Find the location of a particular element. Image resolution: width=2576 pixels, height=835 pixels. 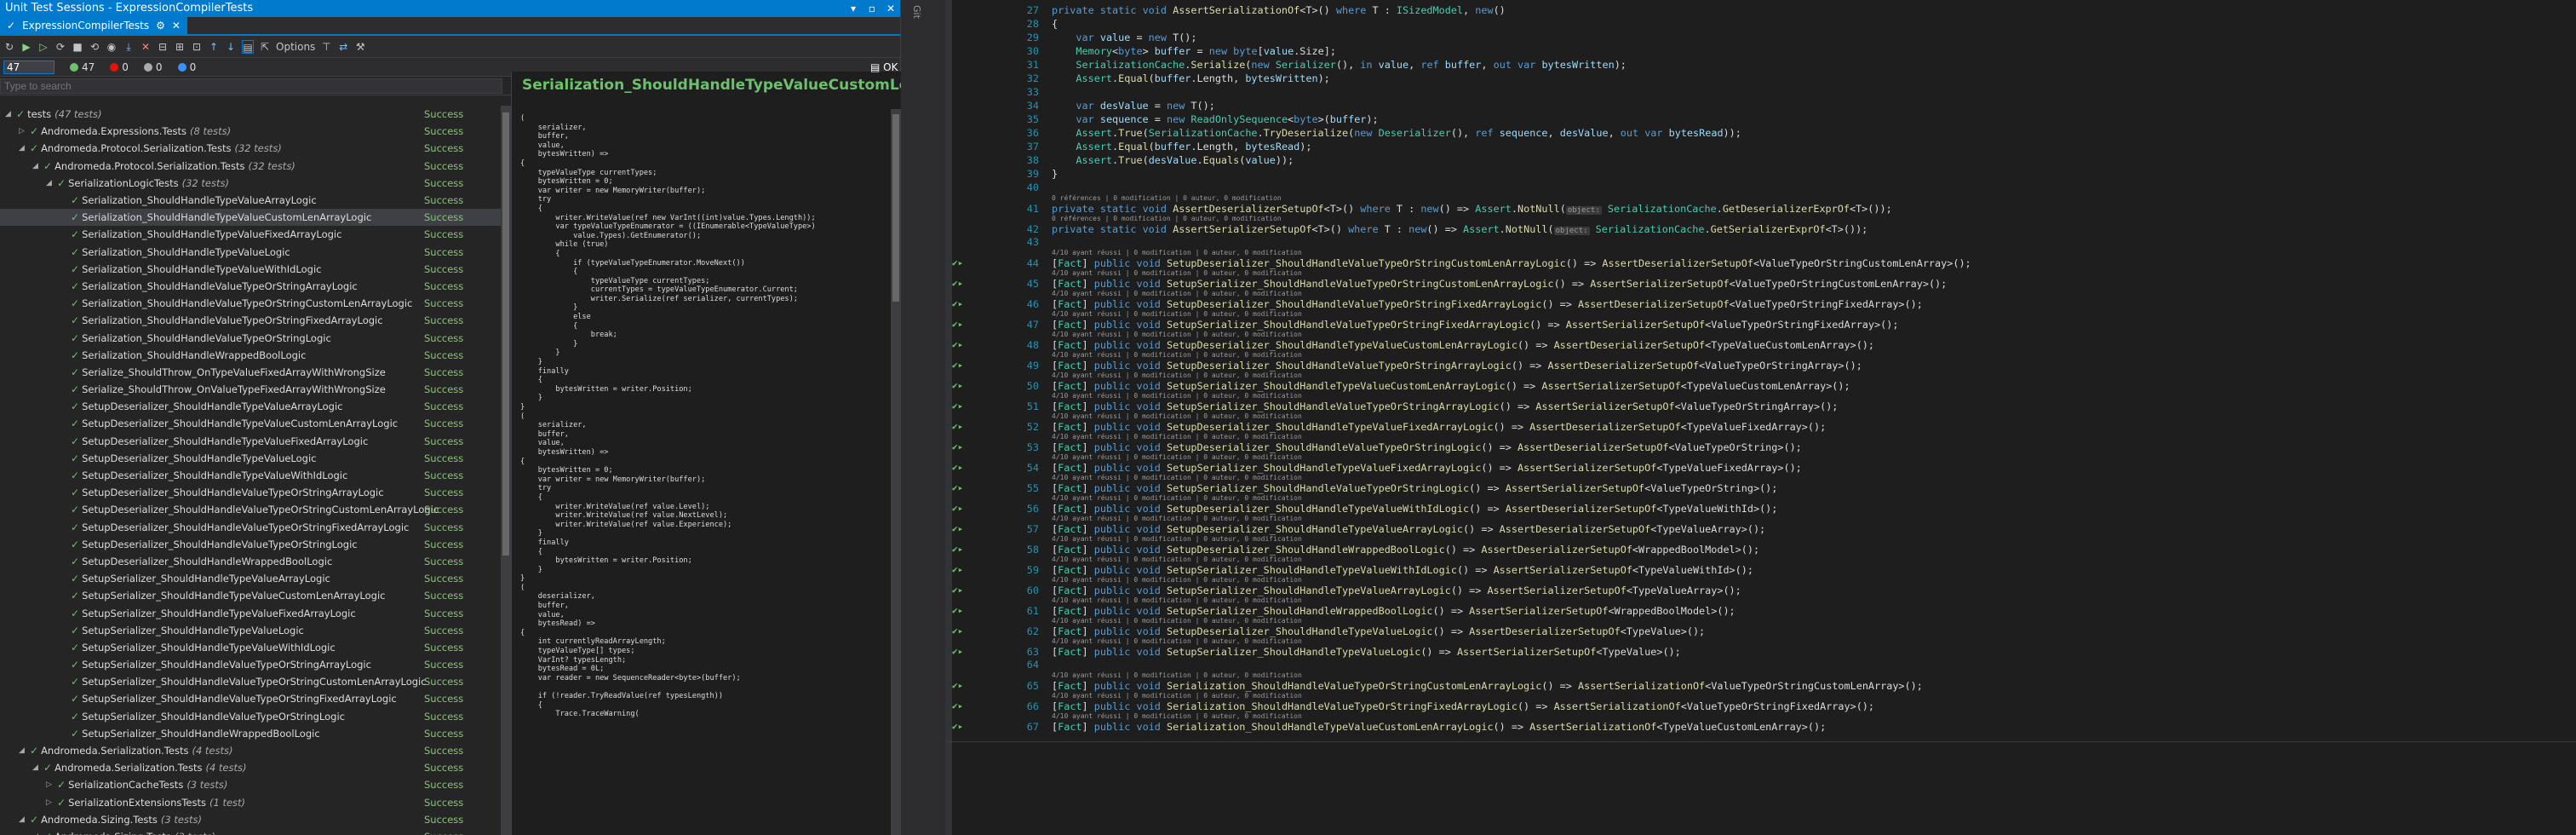

code-line: 38 Assert.True(desValue.Equals(value)); is located at coordinates (1760, 160).